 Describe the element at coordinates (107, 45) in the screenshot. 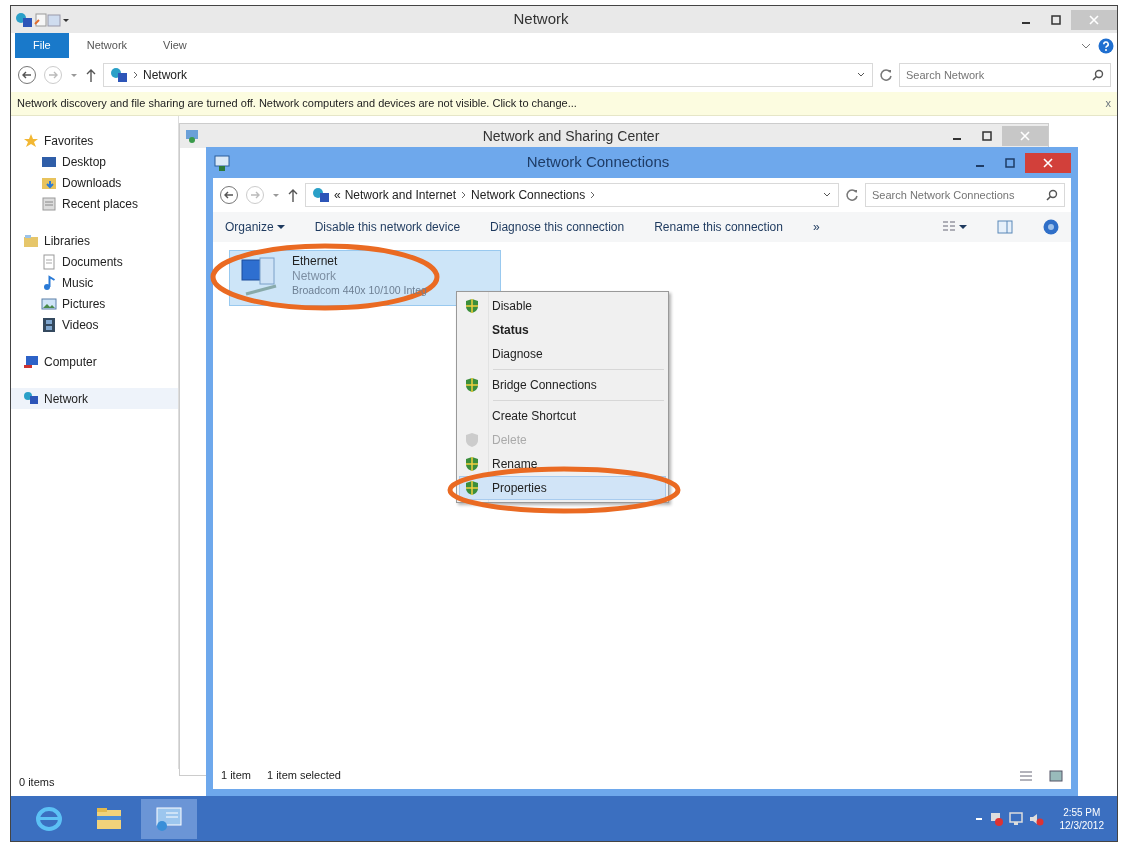

I see `ribbon-tab: Network` at that location.